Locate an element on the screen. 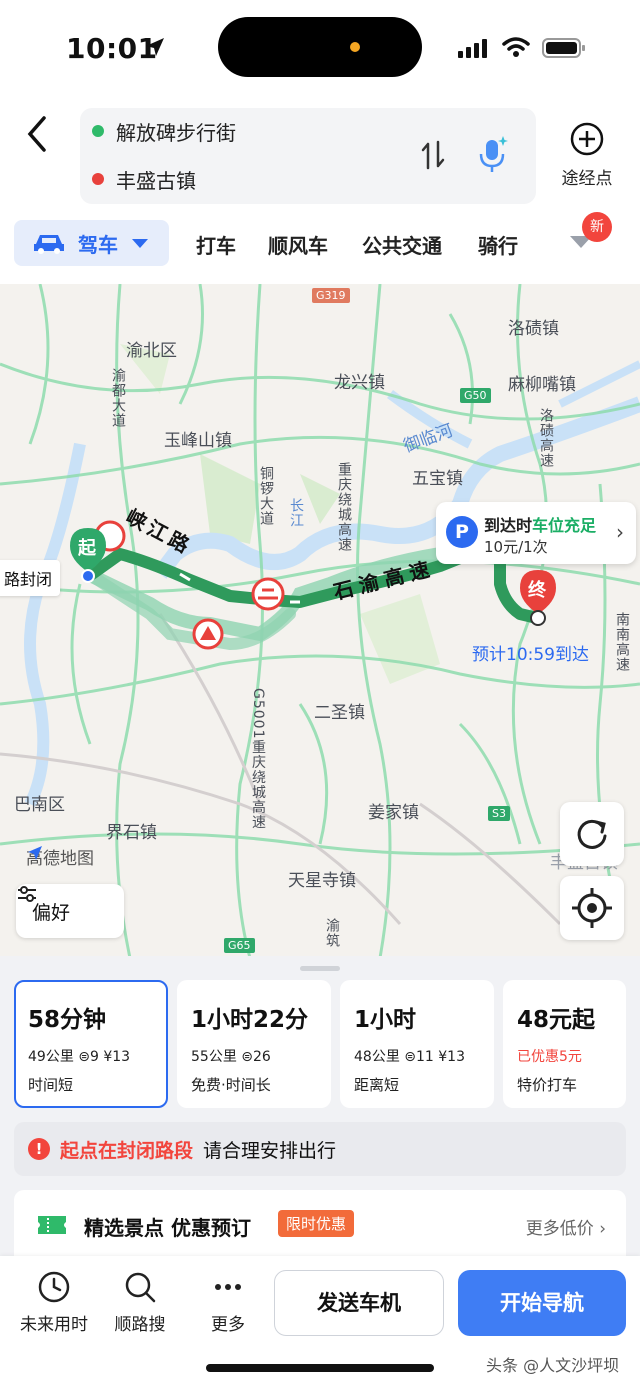 This screenshot has width=640, height=1388. voice-input-icon is located at coordinates (493, 154).